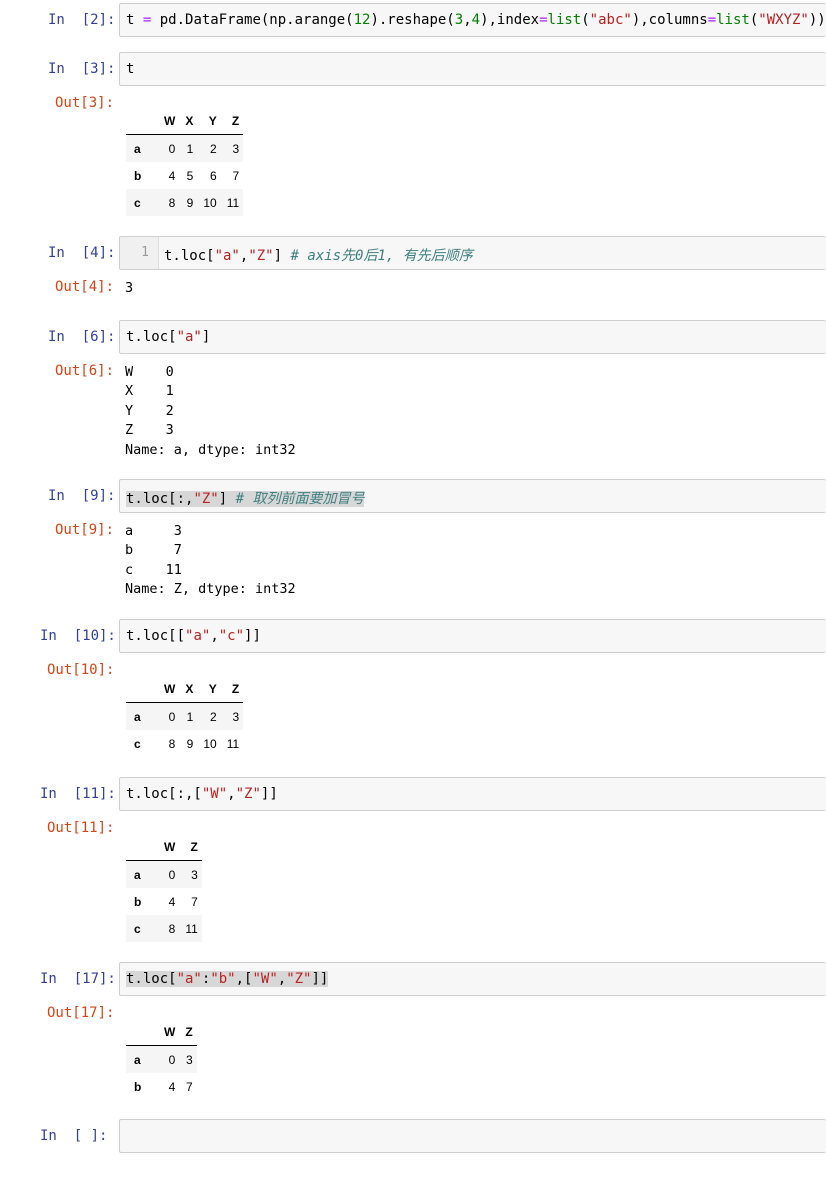 Image resolution: width=826 pixels, height=1179 pixels. What do you see at coordinates (472, 794) in the screenshot?
I see `code-cell-11: t.loc[:,["W","Z"]]` at bounding box center [472, 794].